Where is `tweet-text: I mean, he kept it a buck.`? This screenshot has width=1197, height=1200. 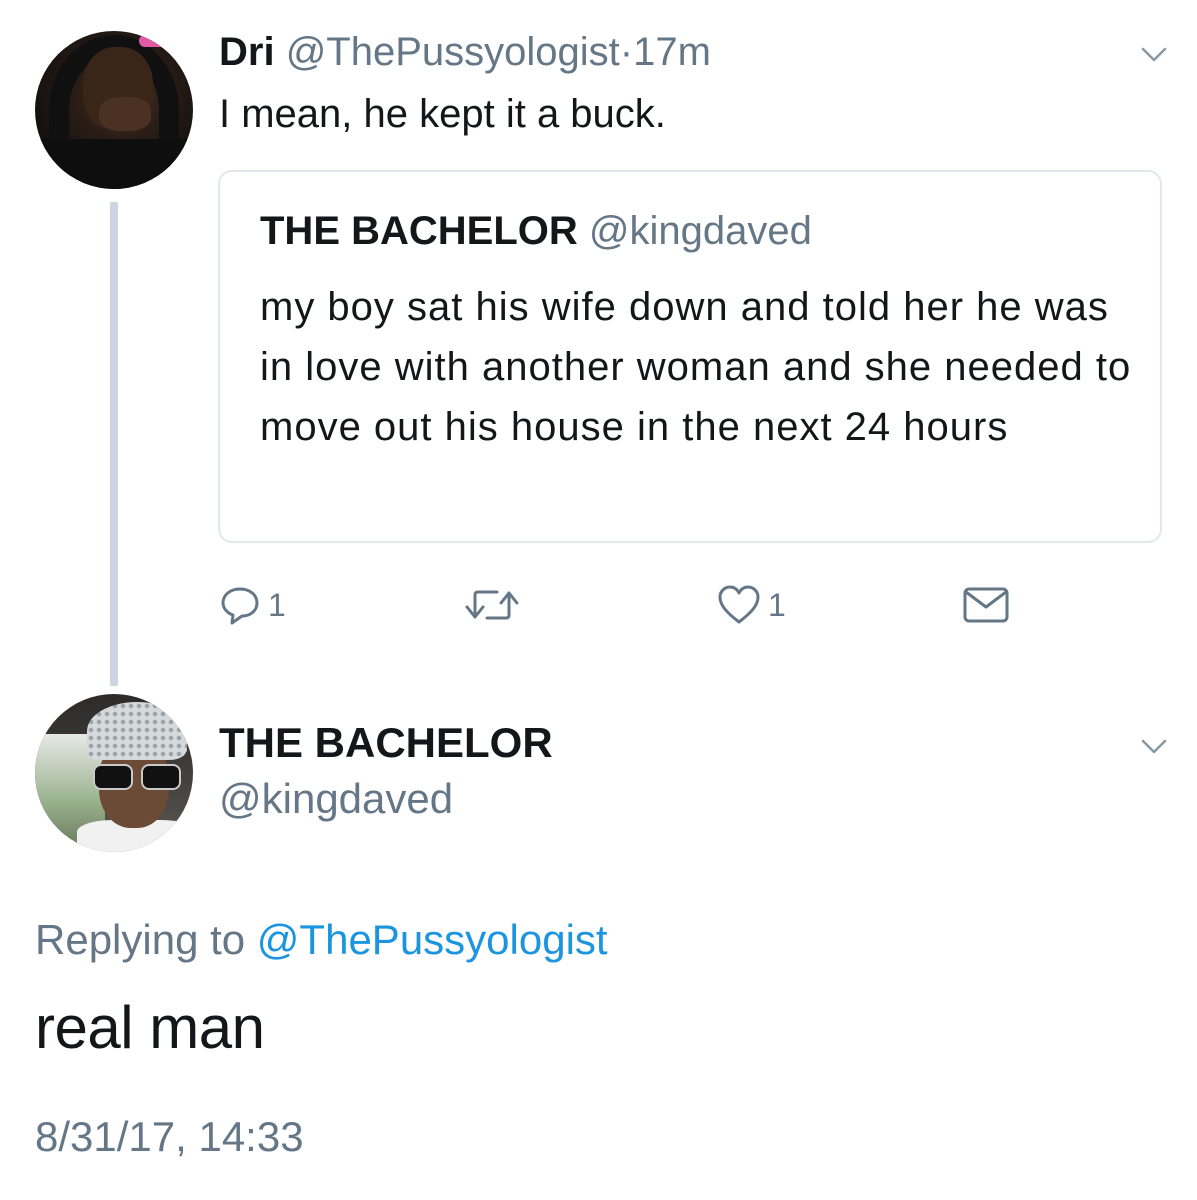
tweet-text: I mean, he kept it a buck. is located at coordinates (442, 114).